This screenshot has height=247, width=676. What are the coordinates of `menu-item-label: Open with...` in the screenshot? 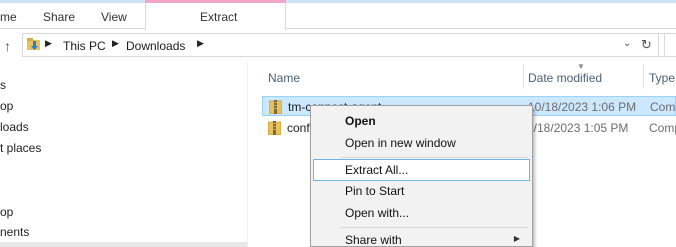 It's located at (377, 213).